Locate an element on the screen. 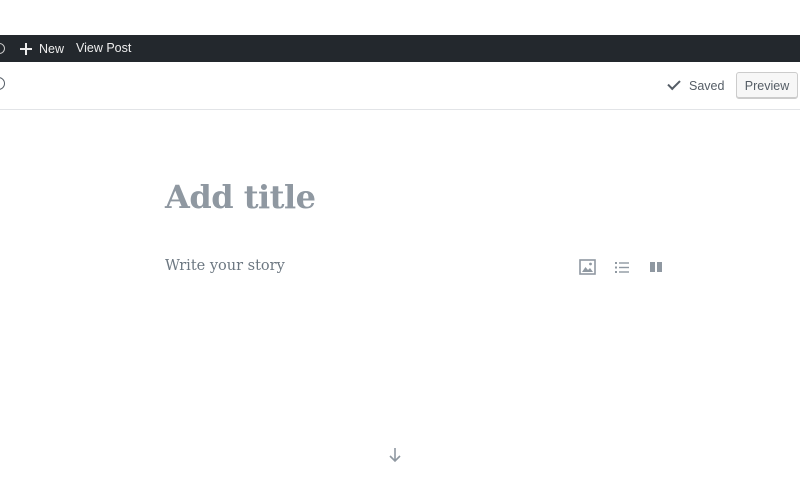 The width and height of the screenshot is (800, 500). columns-icon is located at coordinates (656, 267).